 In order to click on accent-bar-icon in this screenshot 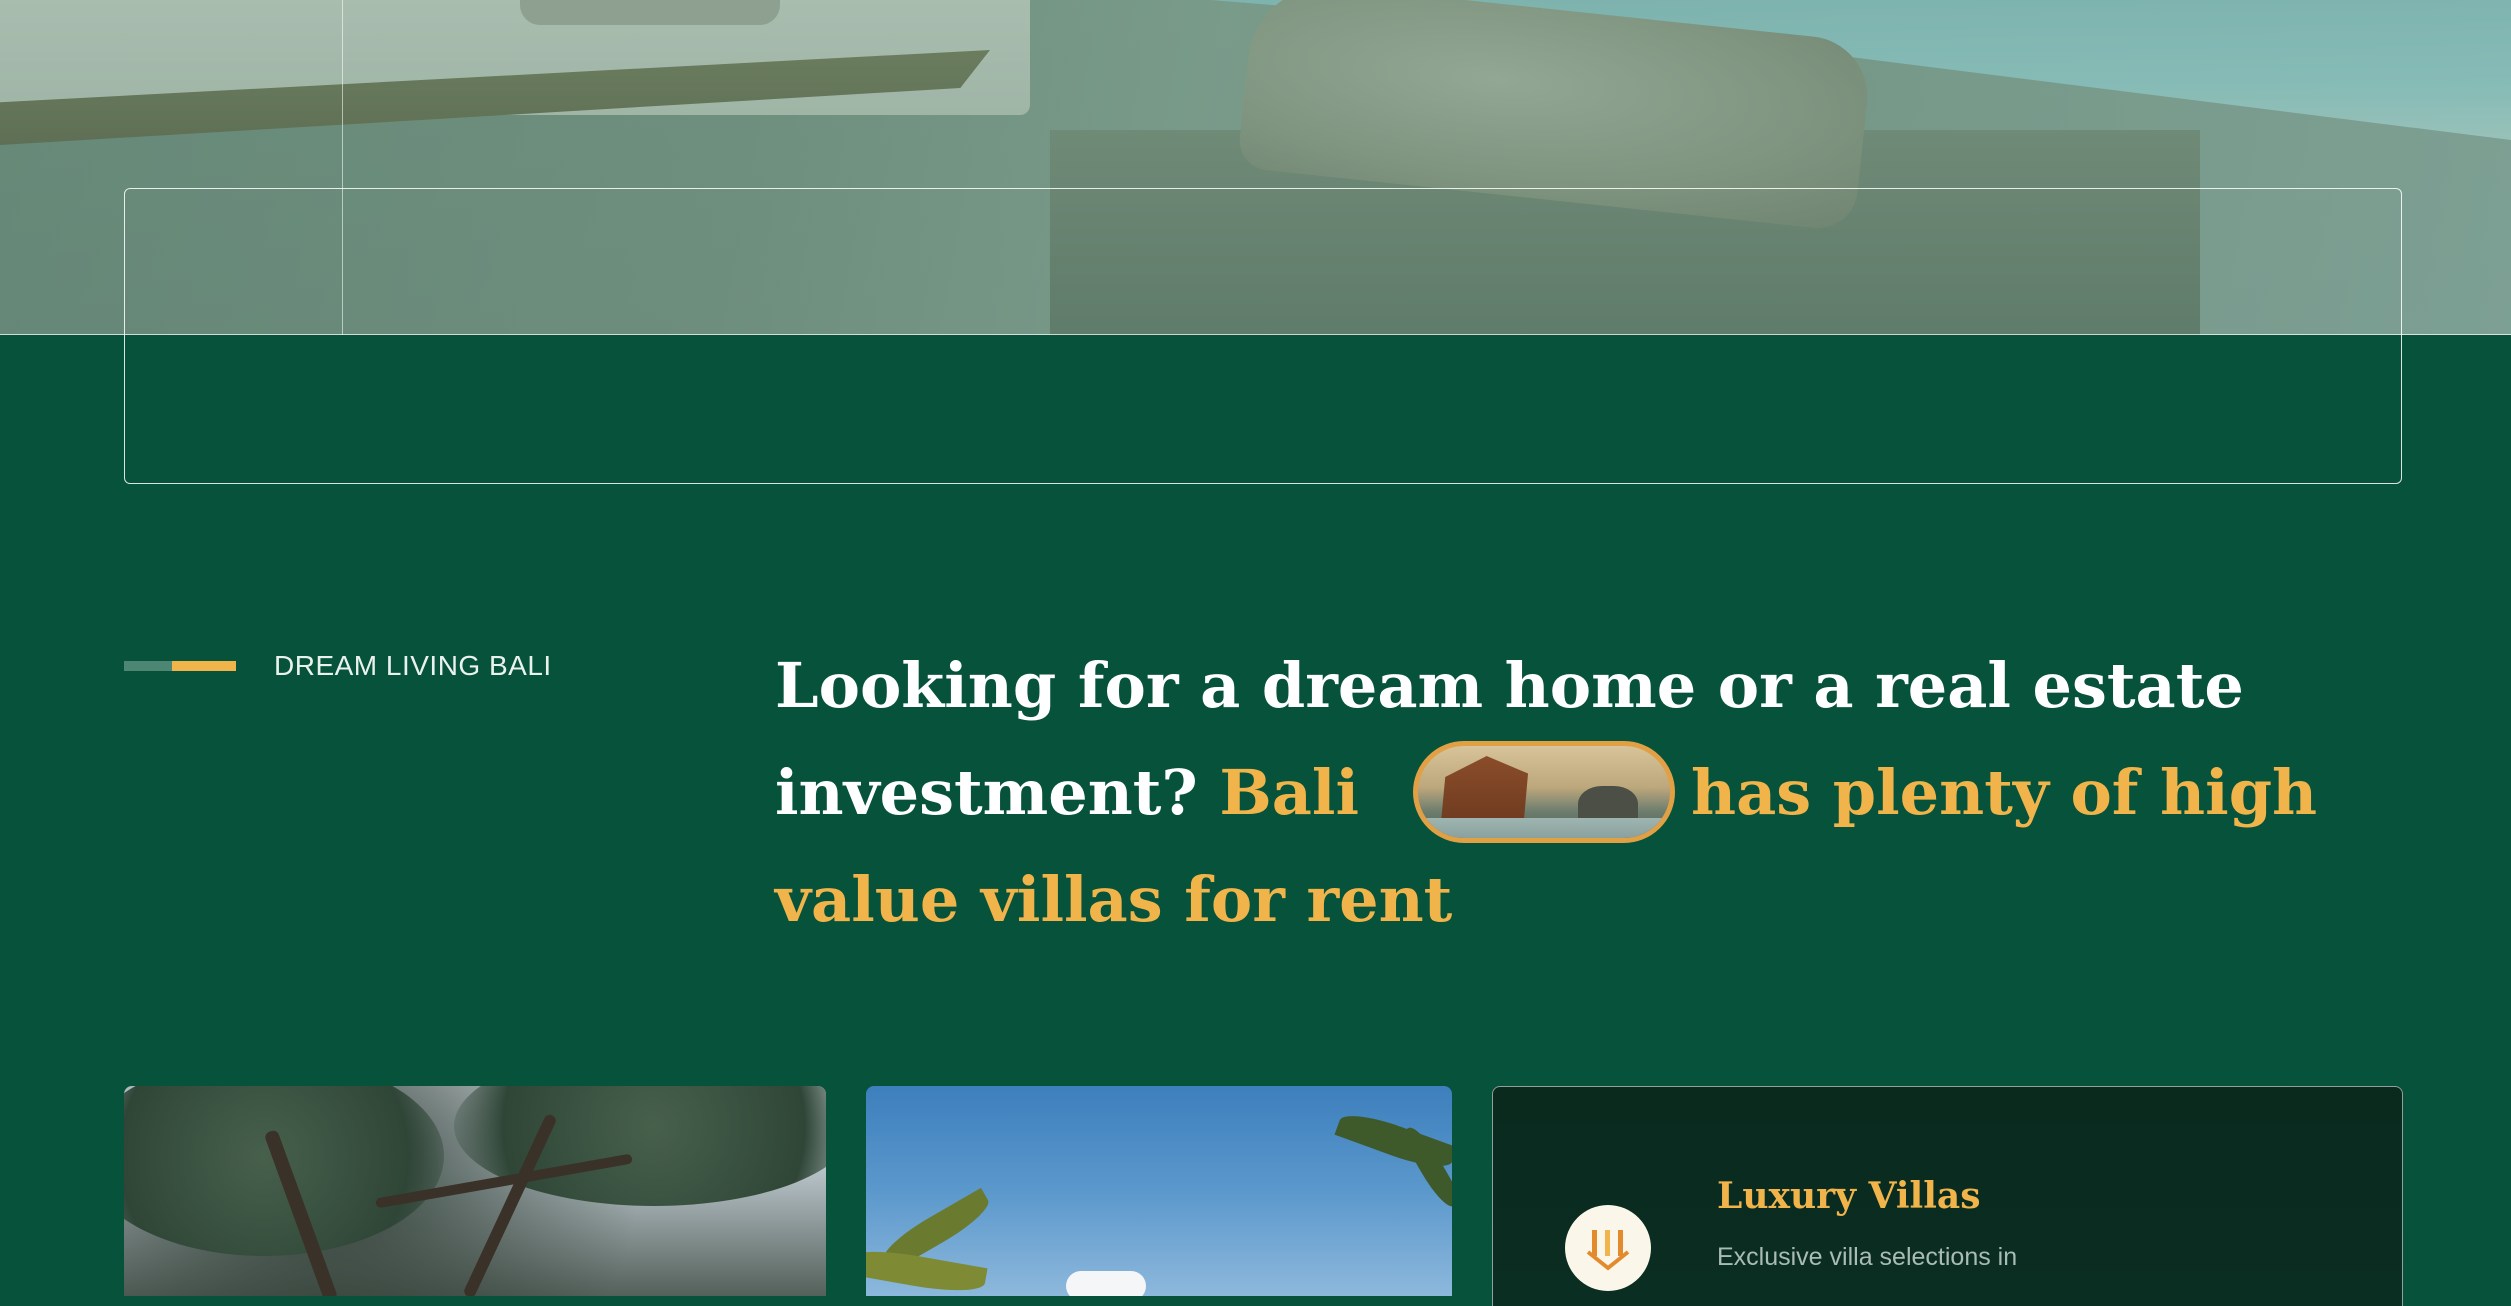, I will do `click(180, 666)`.